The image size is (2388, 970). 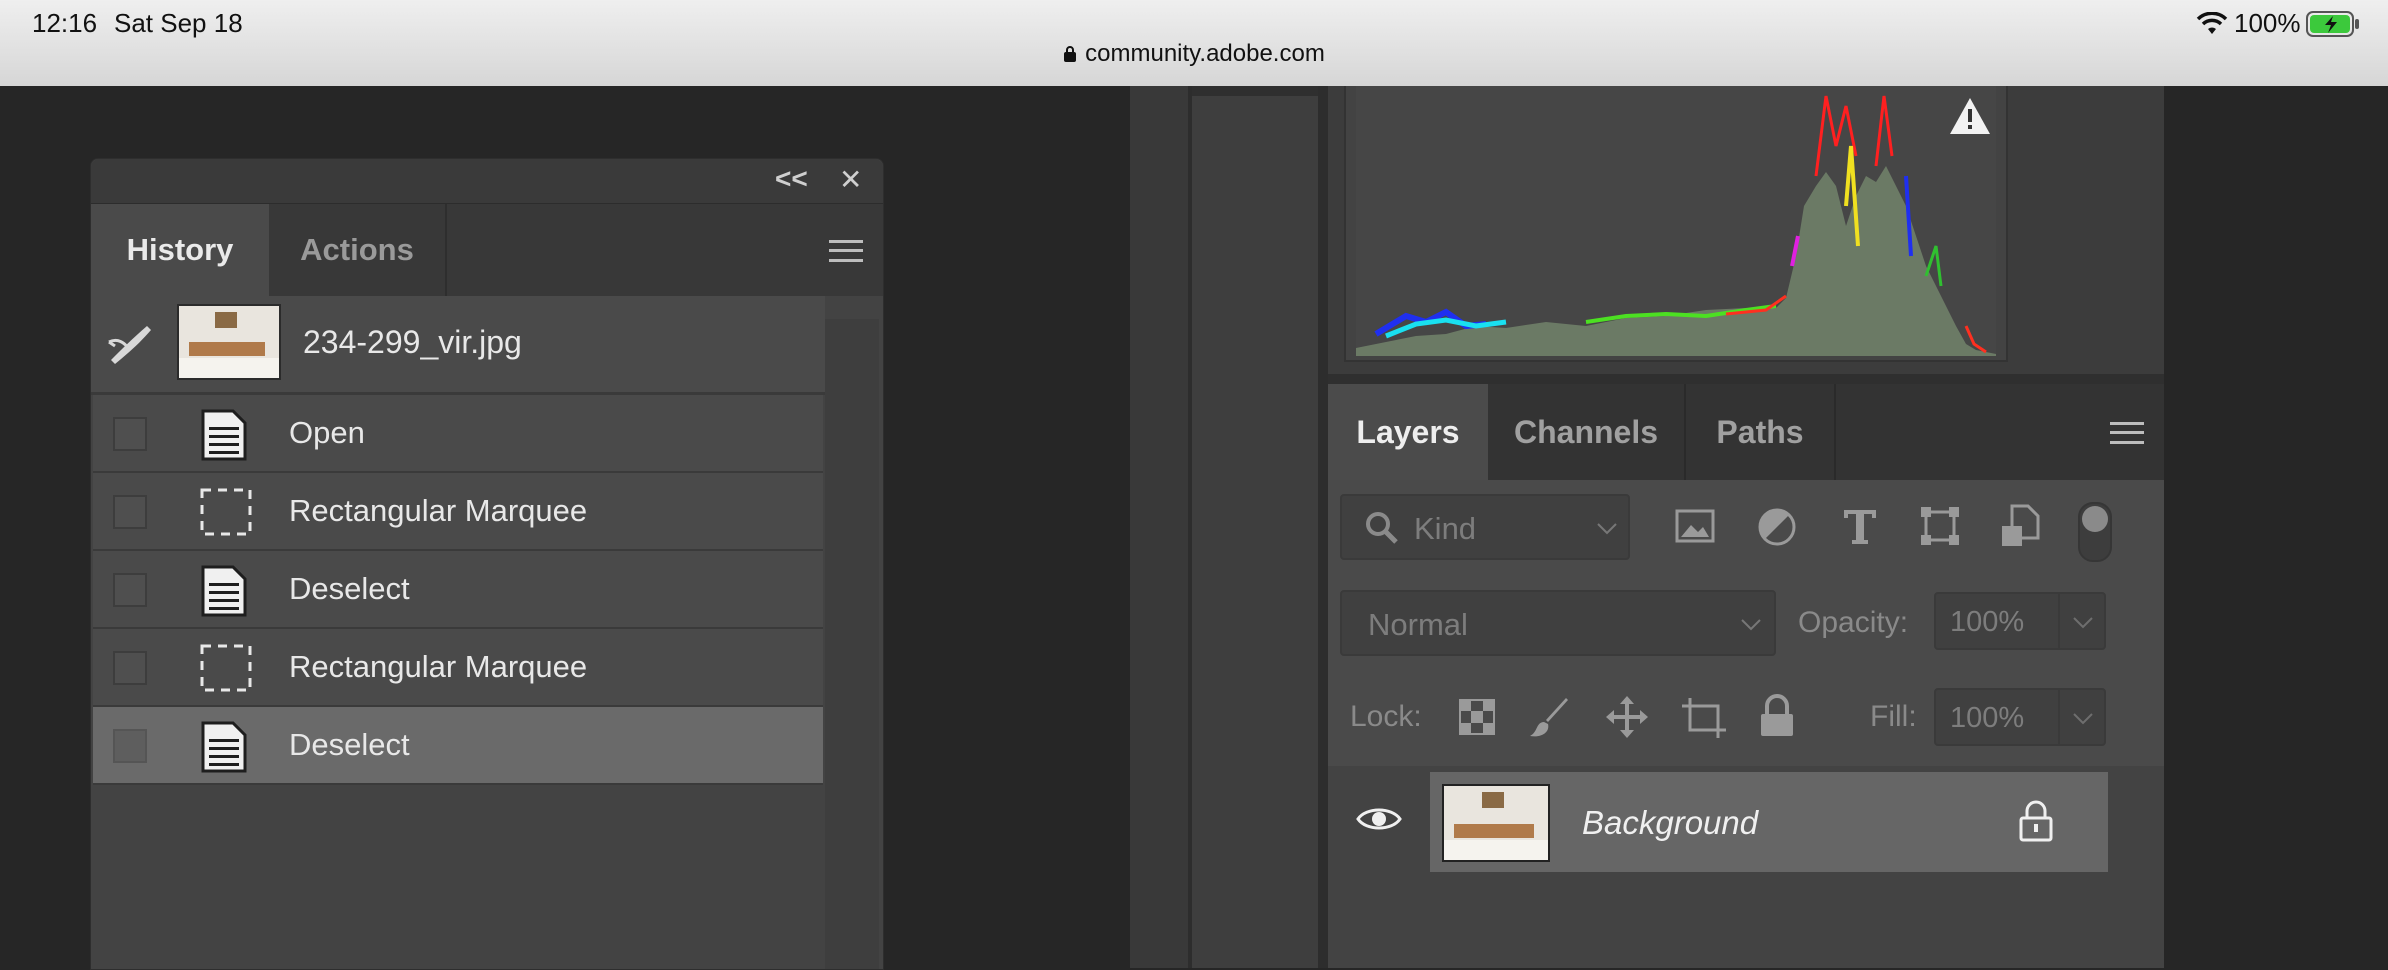 What do you see at coordinates (1587, 432) in the screenshot?
I see `tab-channels: Channels` at bounding box center [1587, 432].